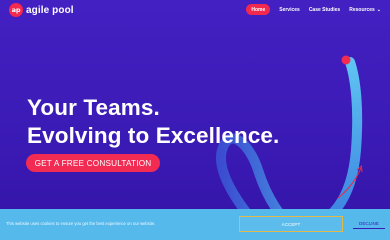  Describe the element at coordinates (16, 10) in the screenshot. I see `logo-mark-icon: ap` at that location.